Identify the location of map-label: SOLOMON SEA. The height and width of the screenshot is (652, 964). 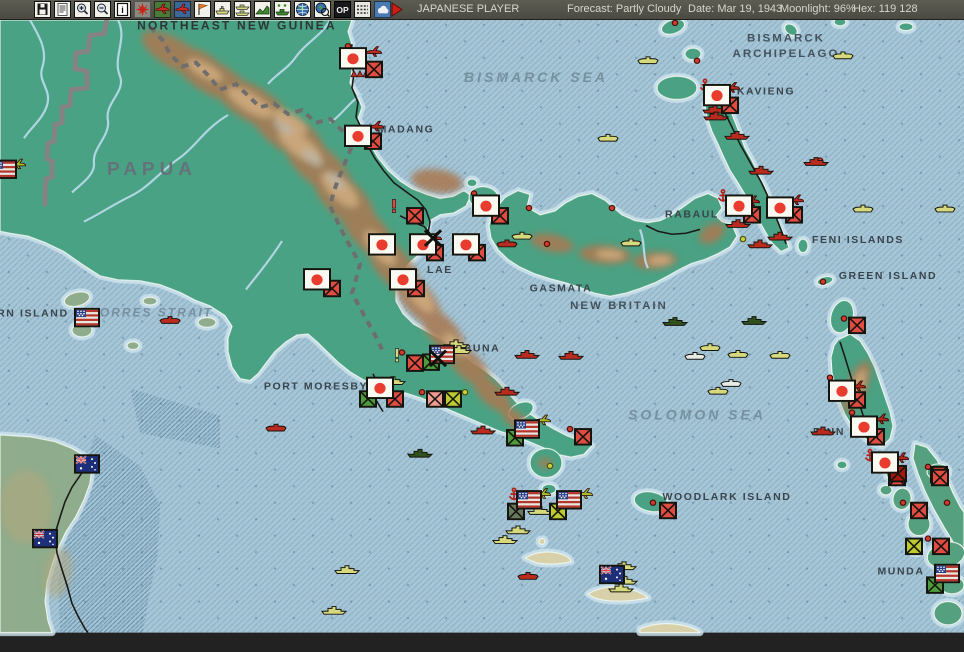
(697, 415).